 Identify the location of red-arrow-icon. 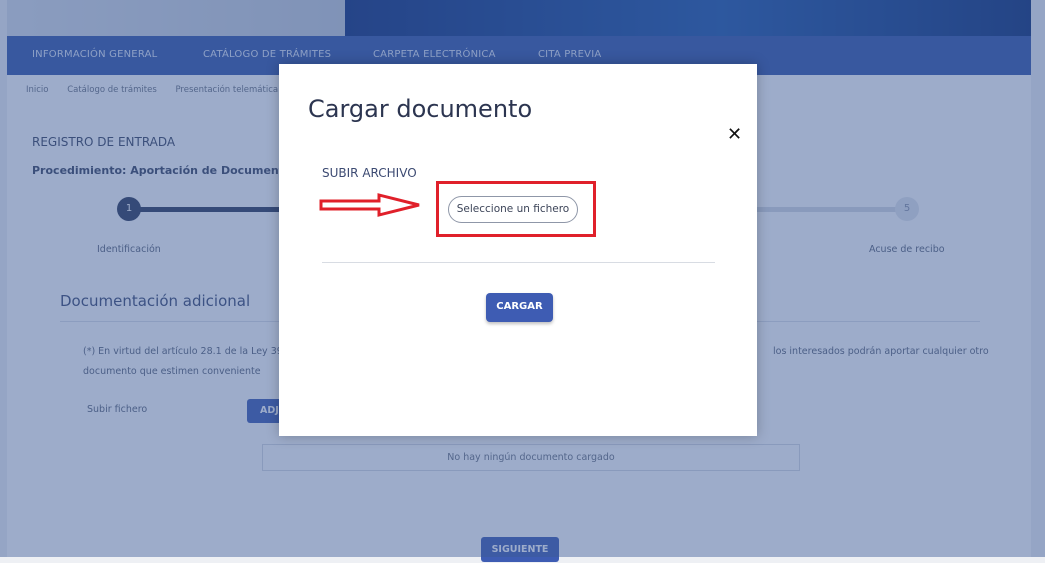
(369, 205).